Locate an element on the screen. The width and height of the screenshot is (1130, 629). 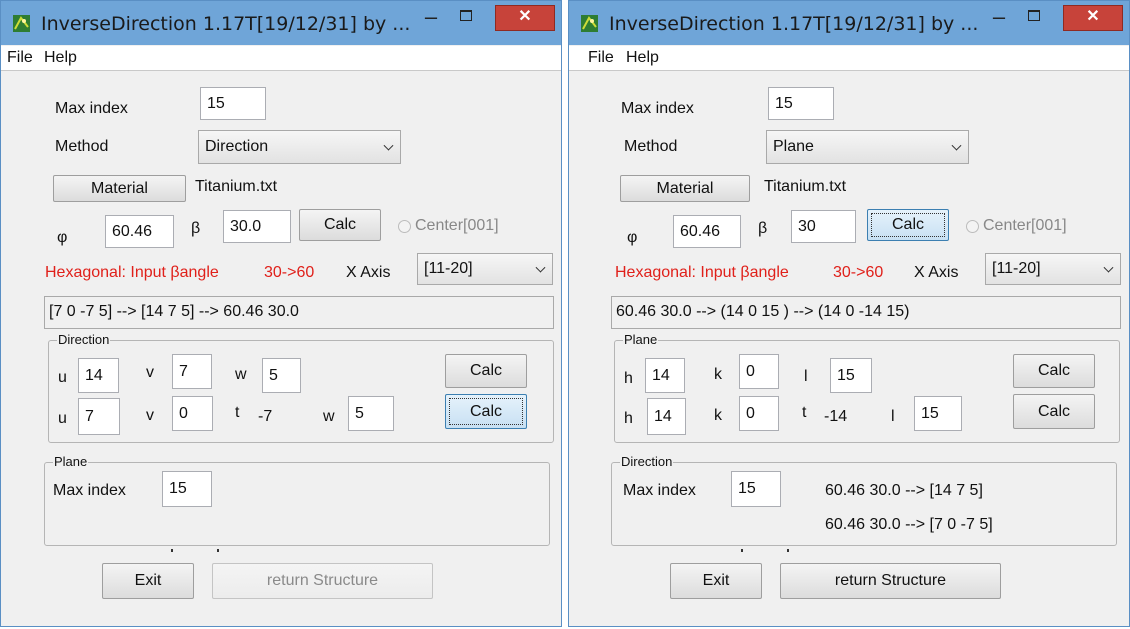
l-input is located at coordinates (851, 375).